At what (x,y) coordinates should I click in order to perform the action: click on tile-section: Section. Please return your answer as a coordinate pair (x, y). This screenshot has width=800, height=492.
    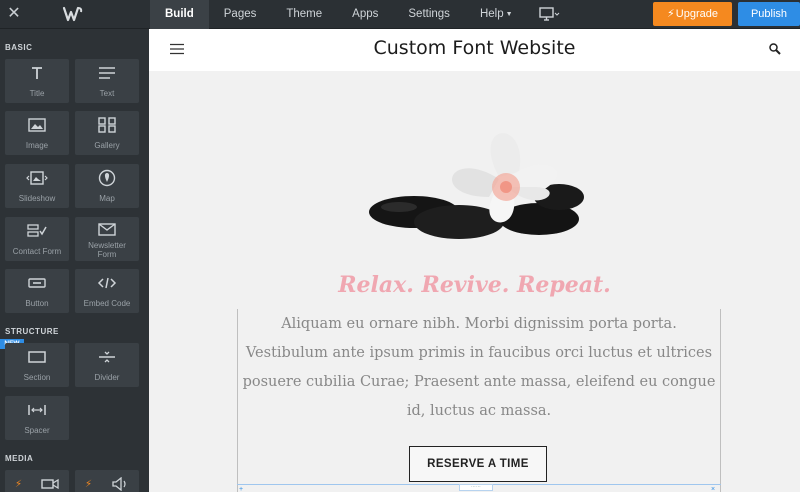
    Looking at the image, I should click on (37, 365).